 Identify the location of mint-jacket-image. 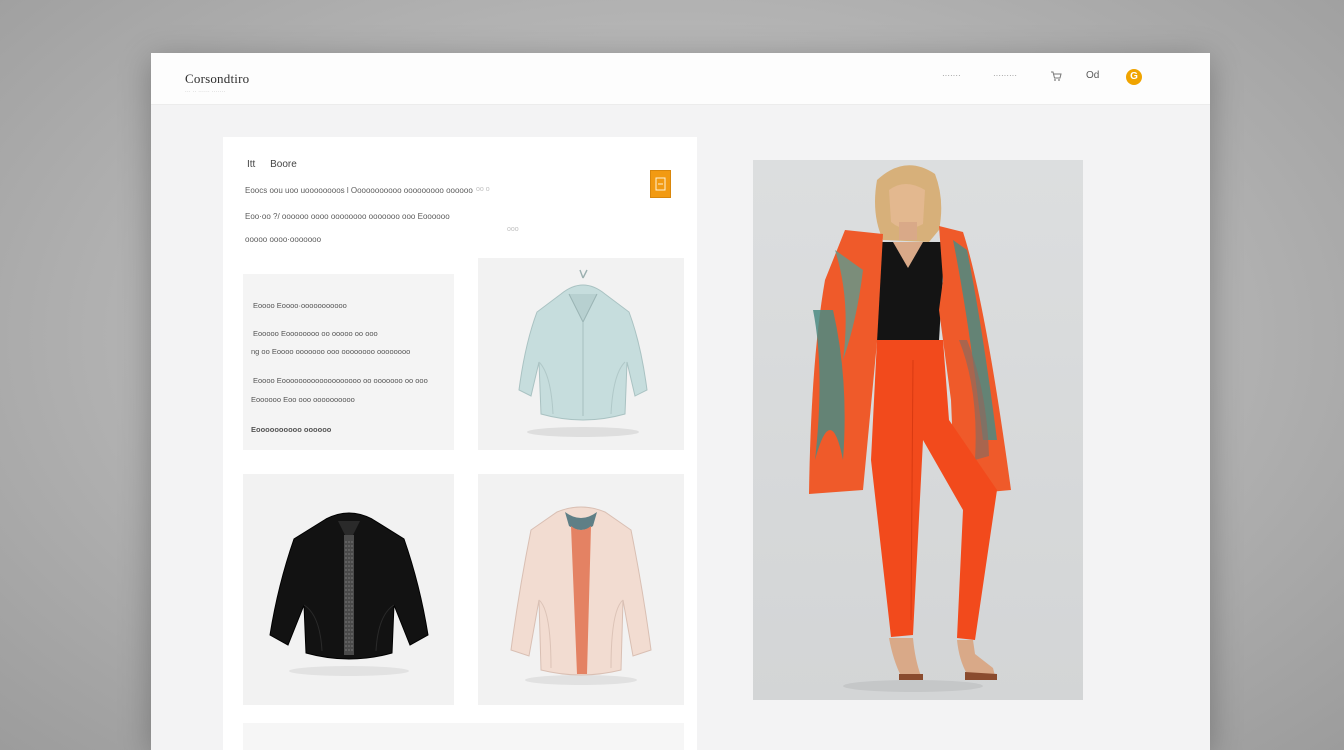
(583, 353).